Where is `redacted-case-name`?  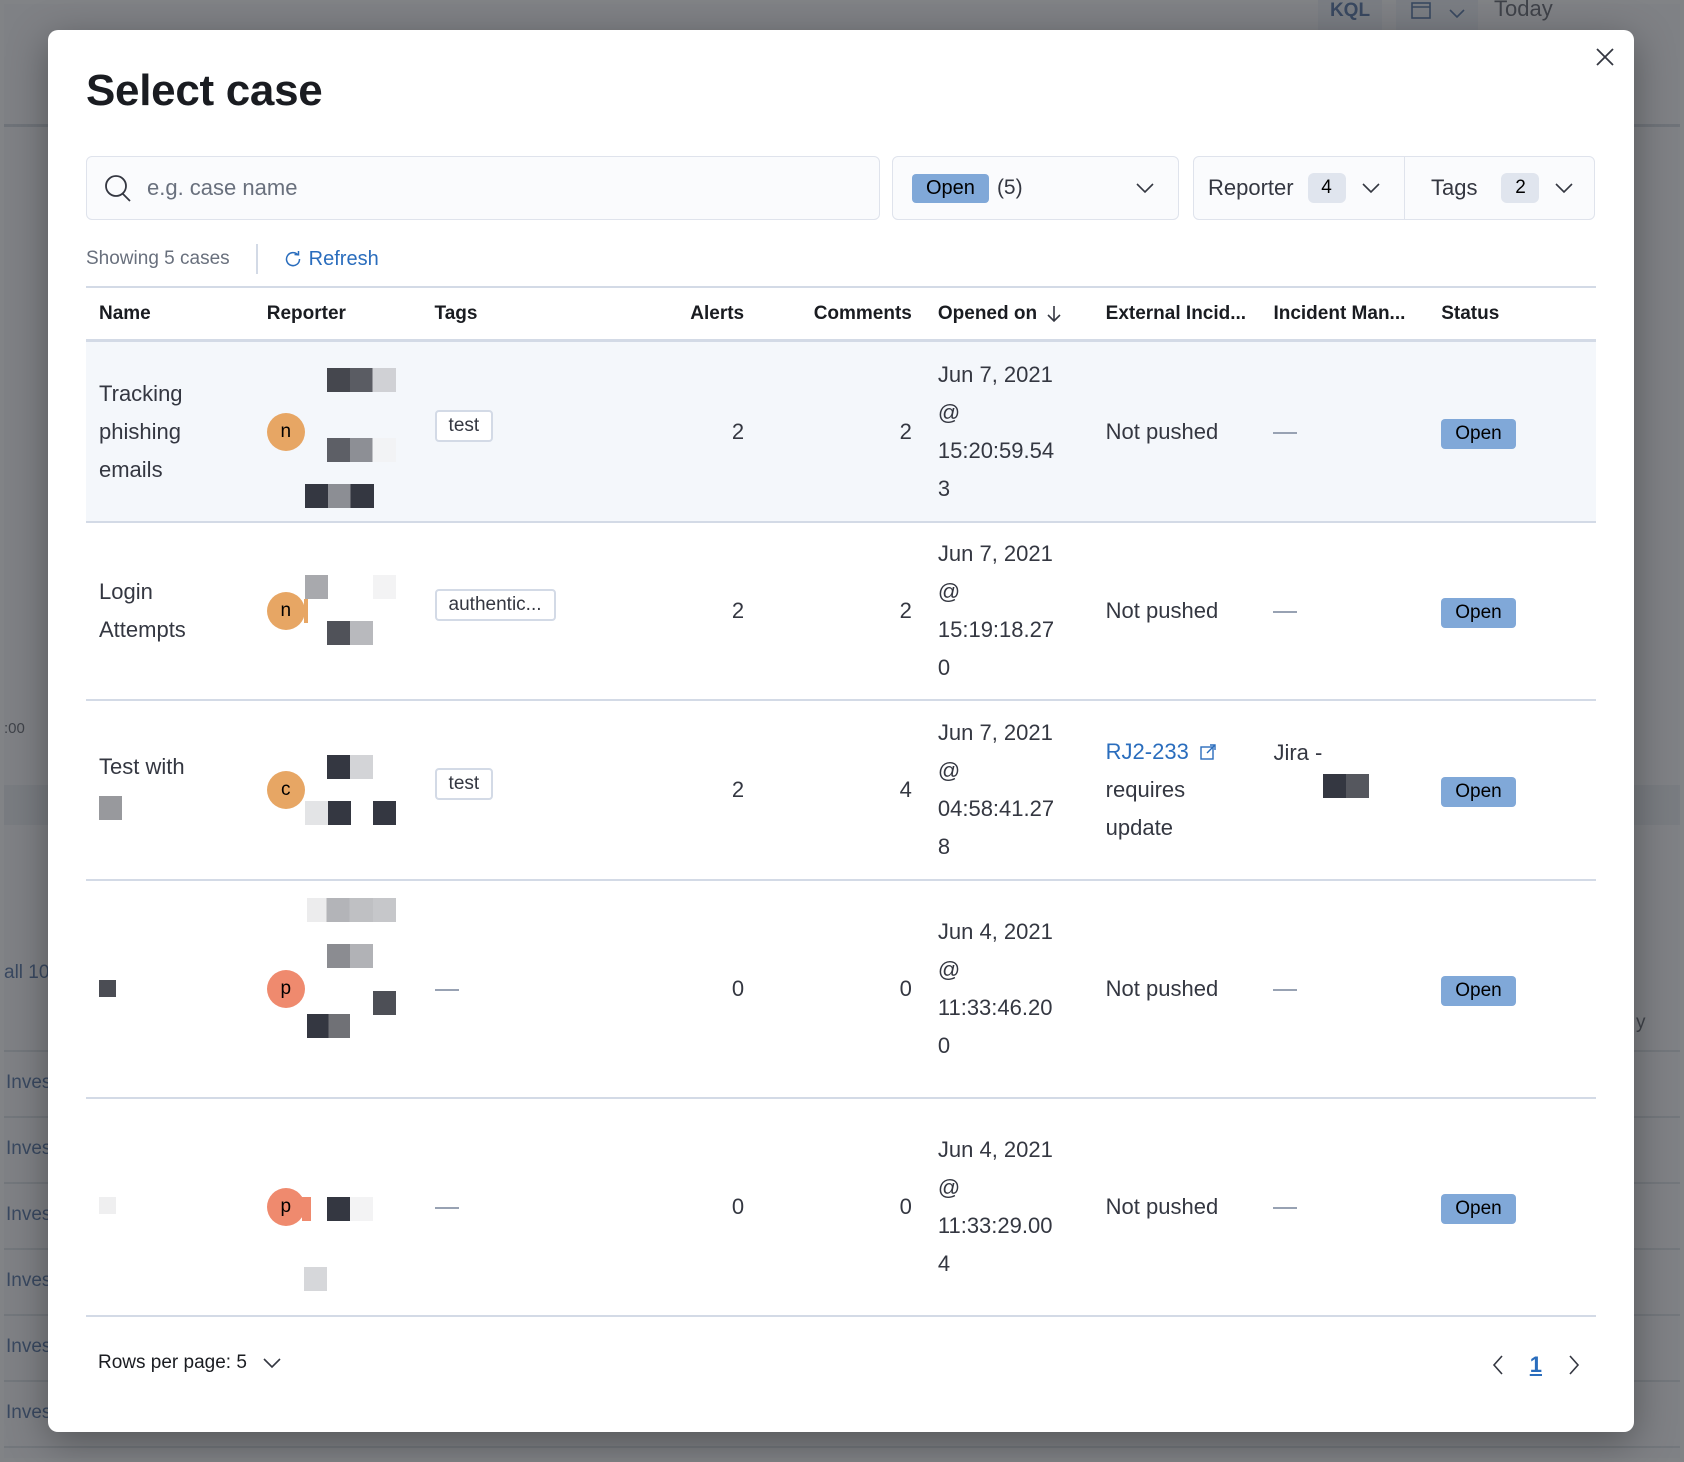
redacted-case-name is located at coordinates (107, 1205).